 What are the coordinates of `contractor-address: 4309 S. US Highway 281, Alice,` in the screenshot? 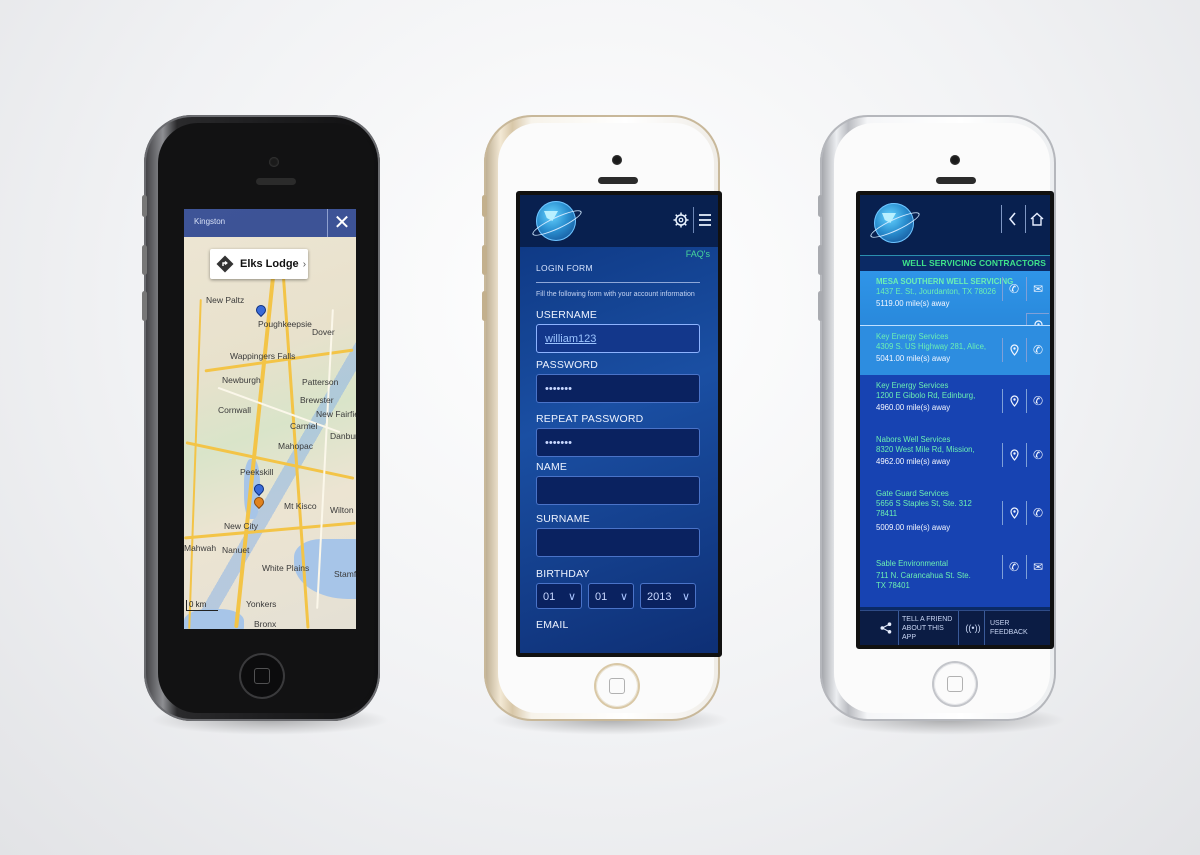 It's located at (931, 346).